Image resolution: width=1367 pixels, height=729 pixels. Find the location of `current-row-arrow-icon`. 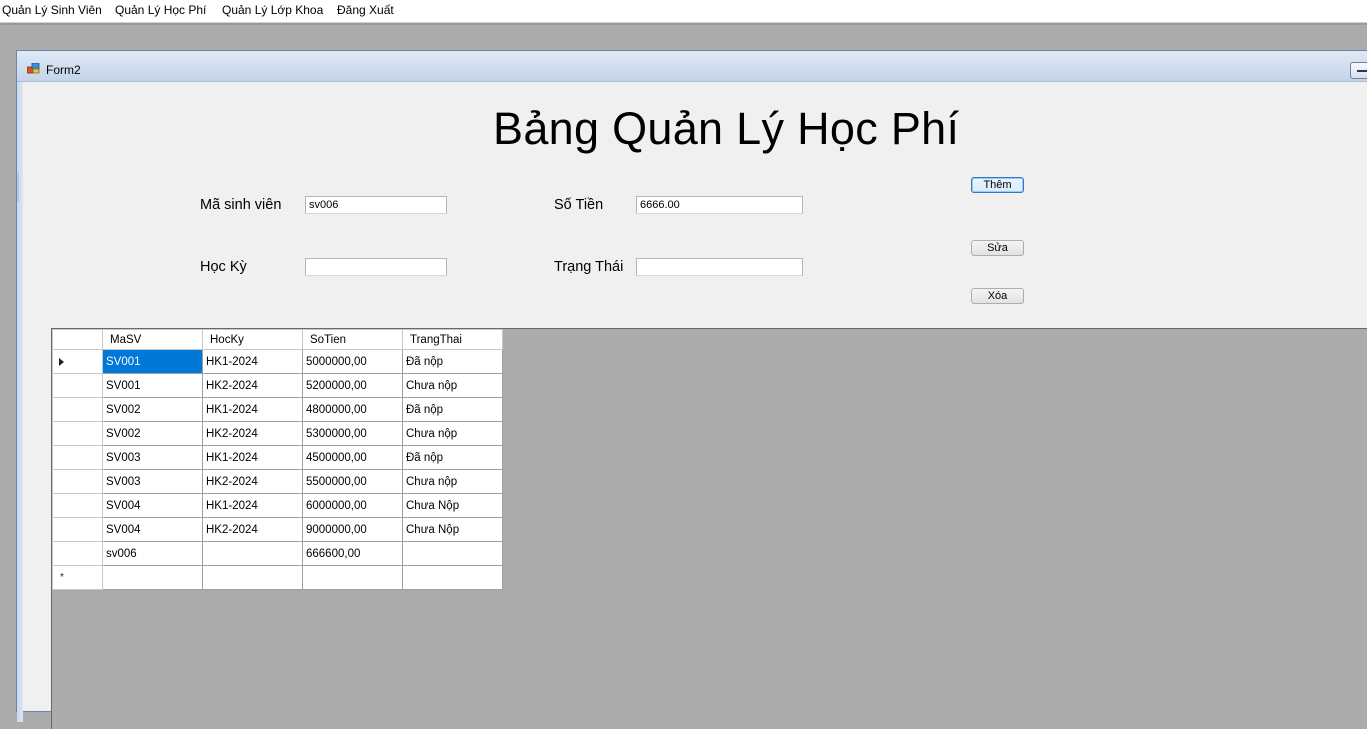

current-row-arrow-icon is located at coordinates (61, 362).